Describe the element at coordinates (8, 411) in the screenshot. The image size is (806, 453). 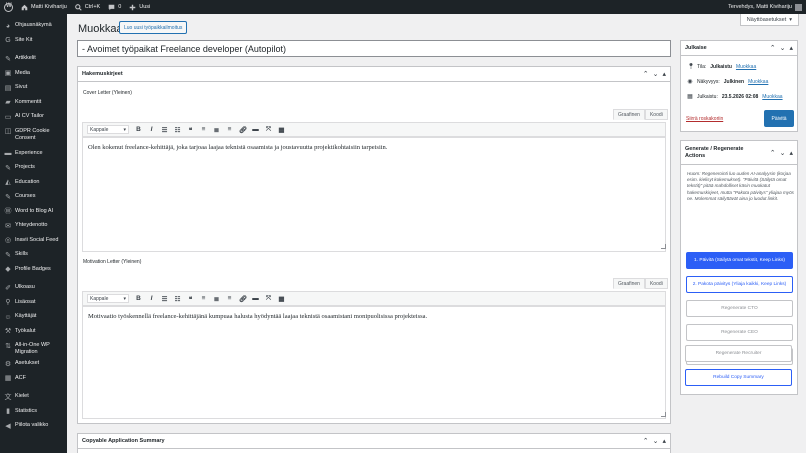
I see `stats-icon: ▮` at that location.